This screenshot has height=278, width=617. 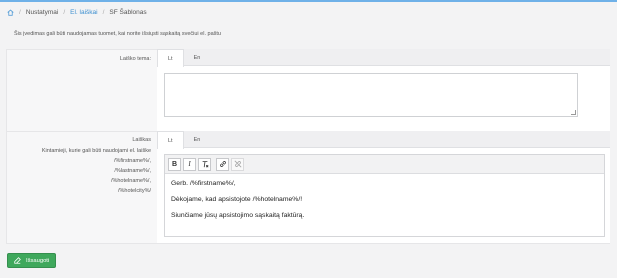 I want to click on link-icon, so click(x=222, y=164).